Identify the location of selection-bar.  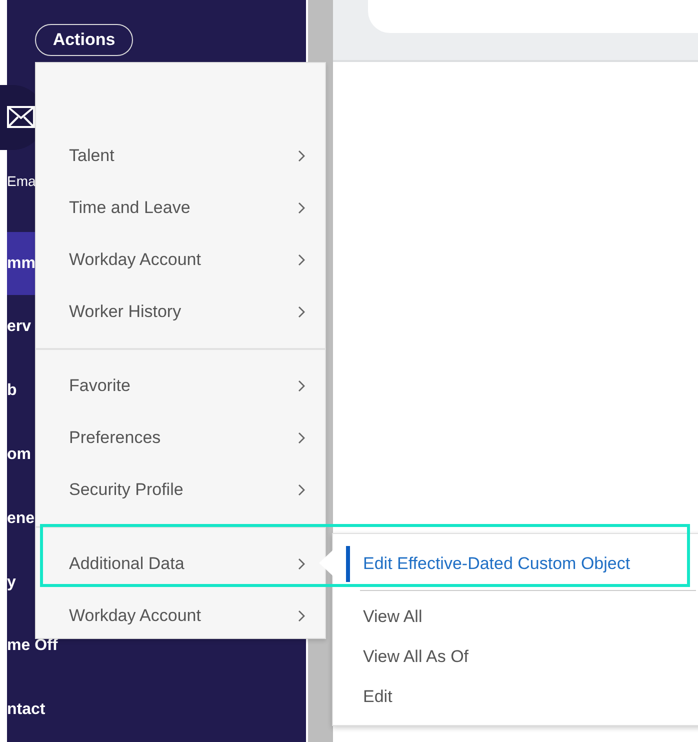
(348, 564).